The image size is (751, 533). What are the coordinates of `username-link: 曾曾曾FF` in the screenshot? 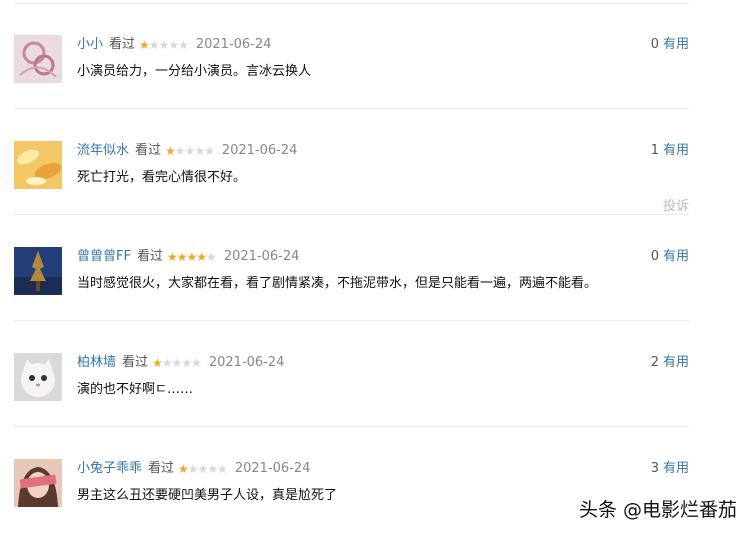 It's located at (104, 257).